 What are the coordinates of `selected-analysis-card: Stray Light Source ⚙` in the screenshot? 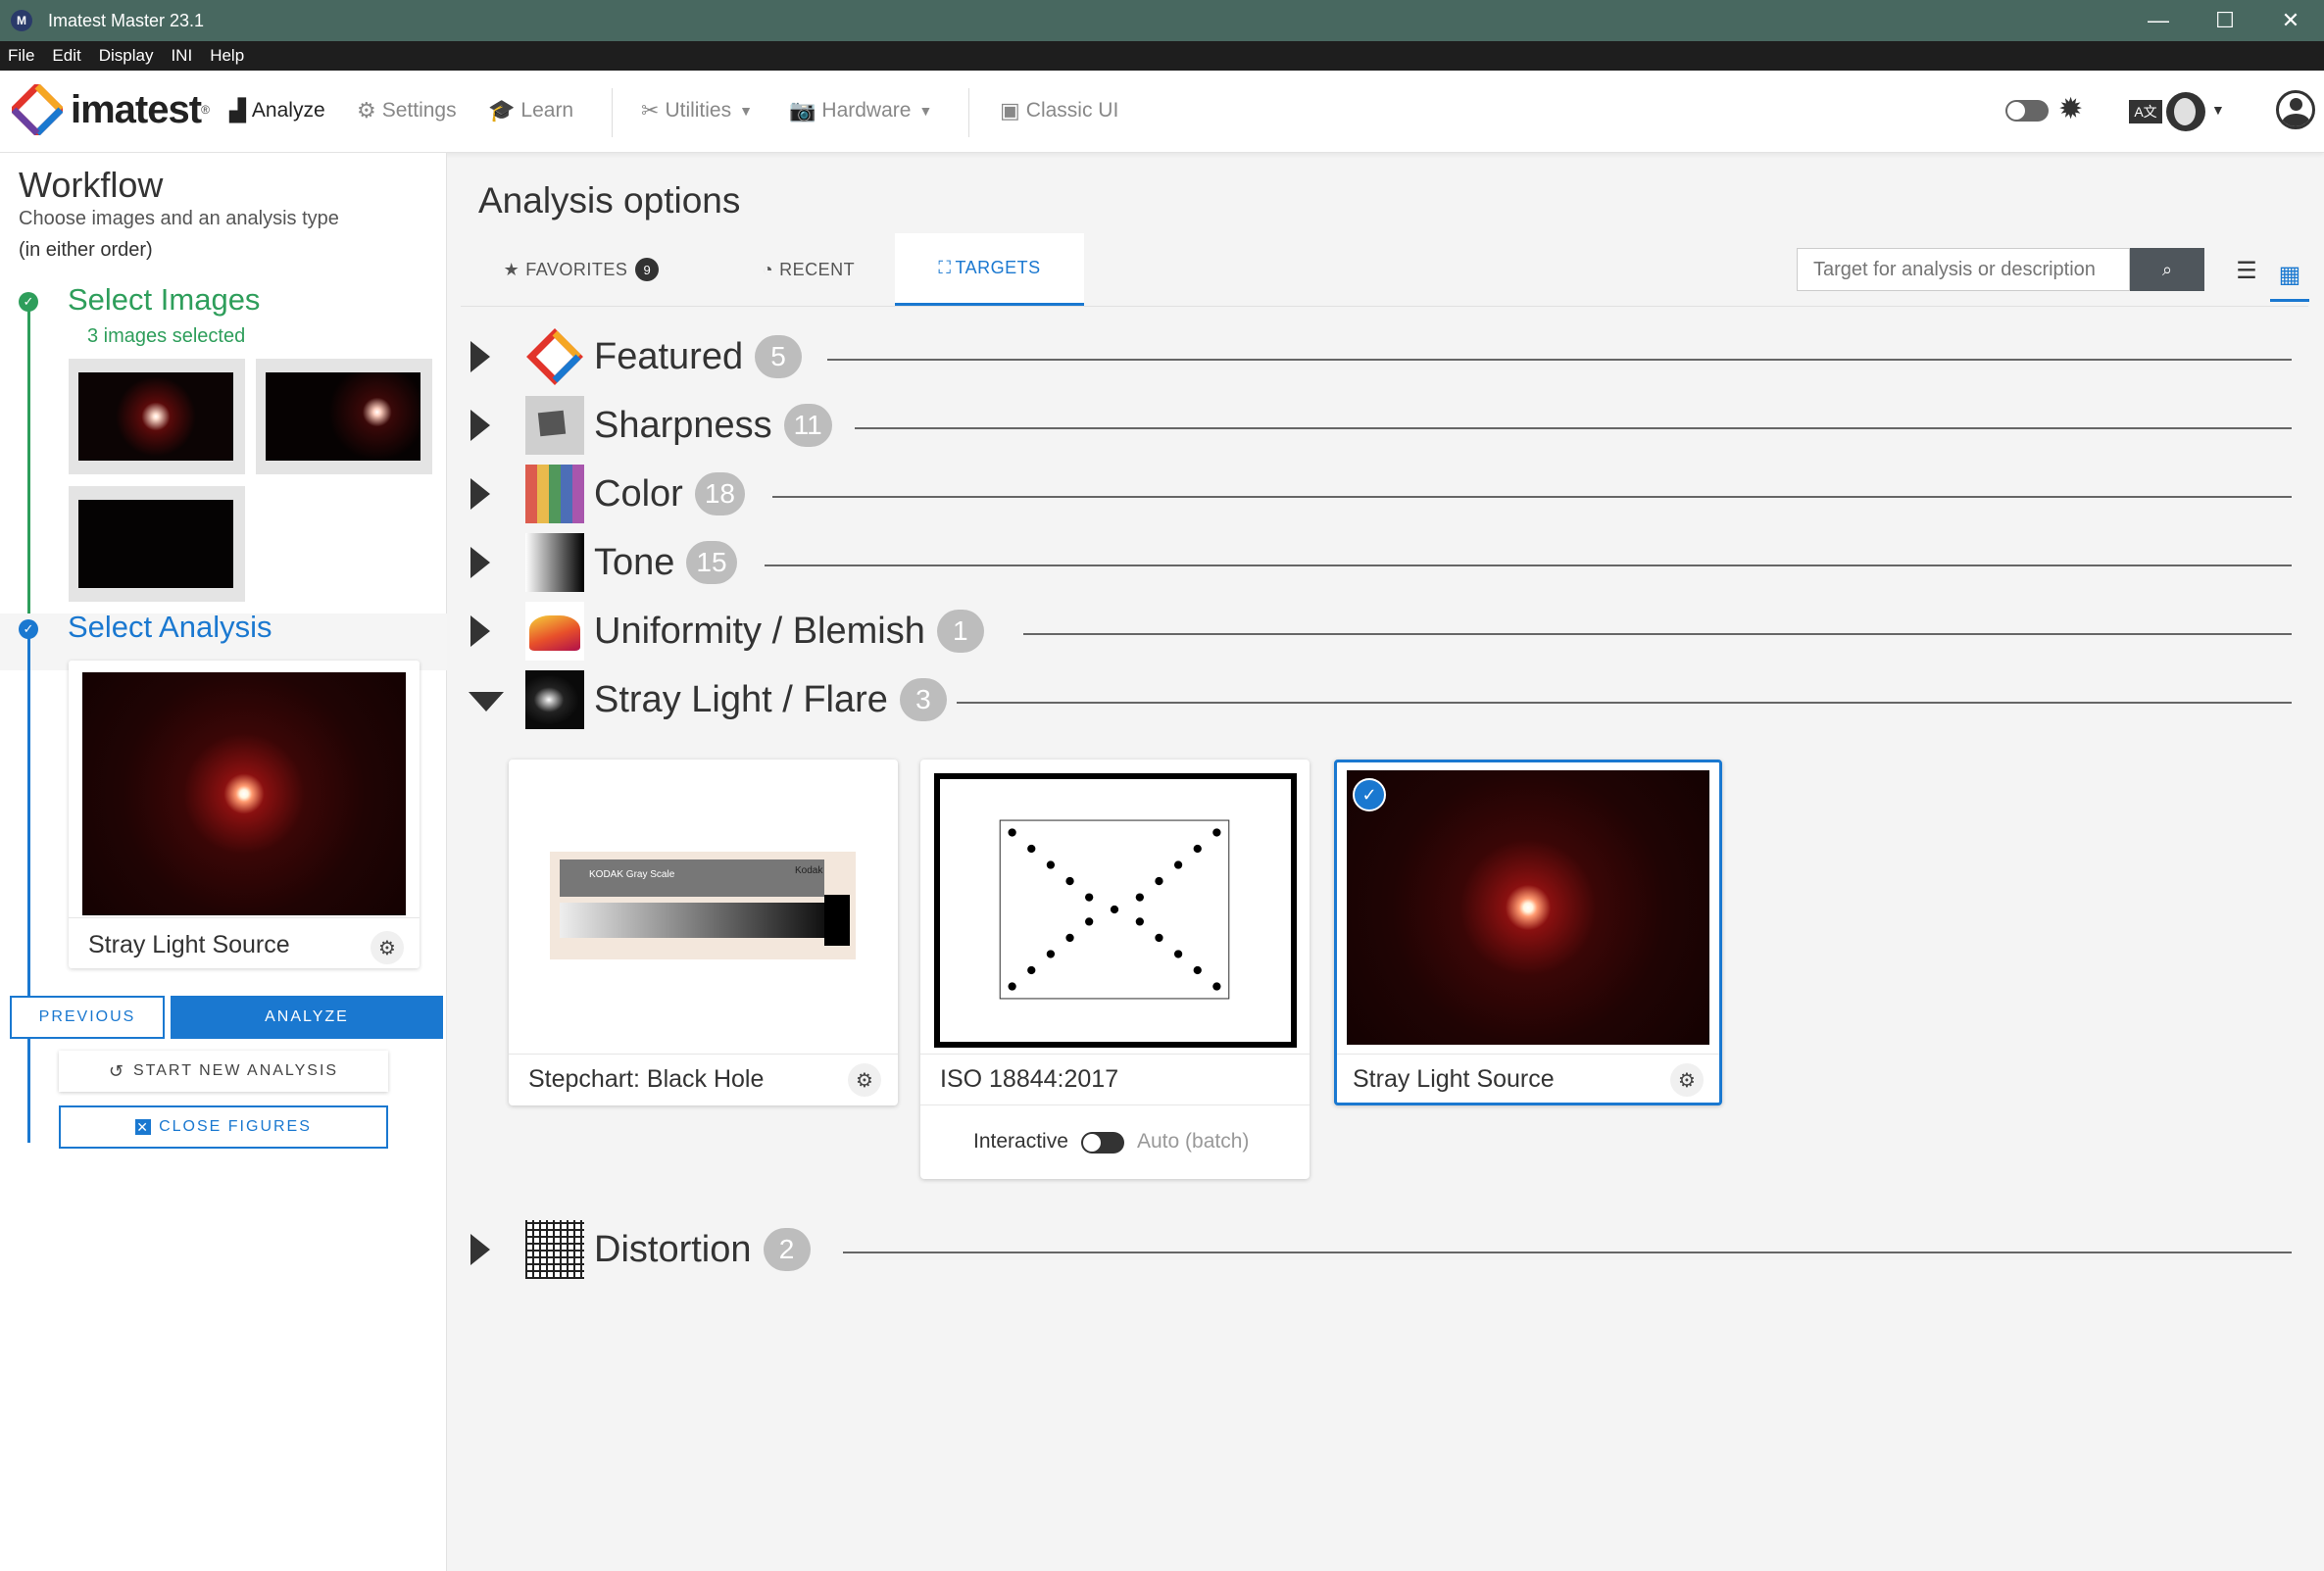 It's located at (244, 814).